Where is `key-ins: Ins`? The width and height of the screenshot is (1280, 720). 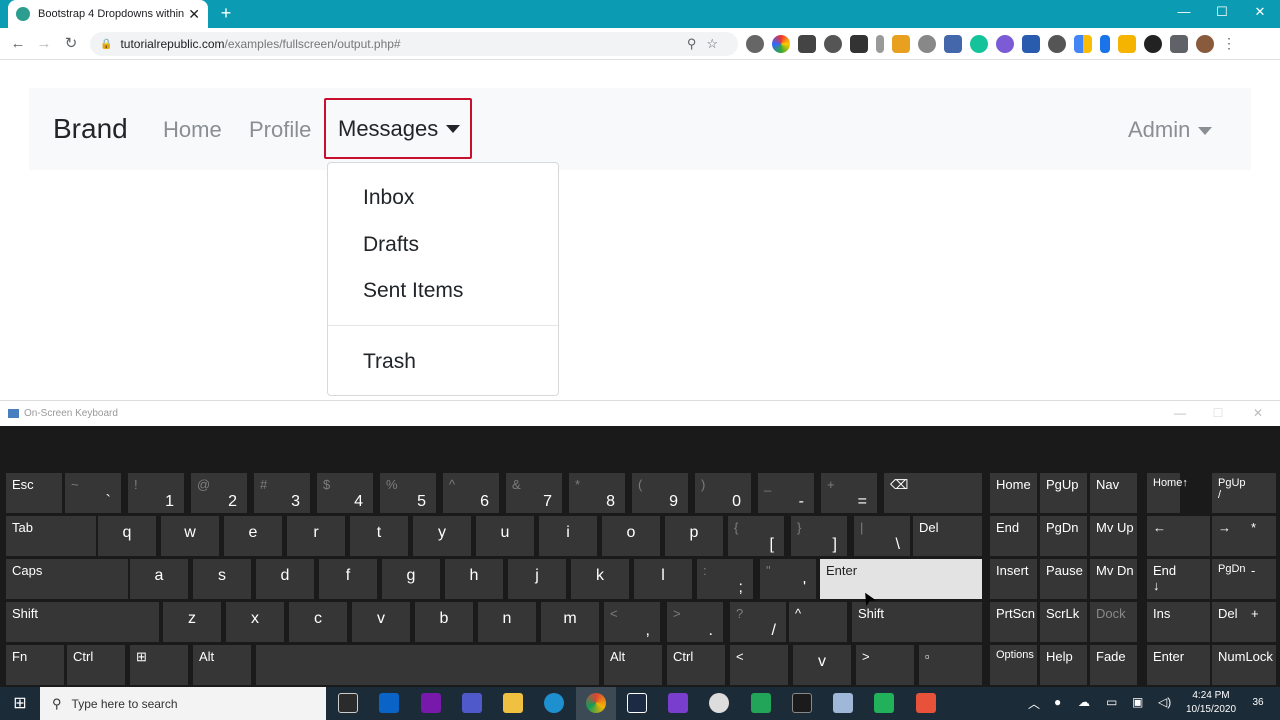
key-ins: Ins is located at coordinates (1178, 622).